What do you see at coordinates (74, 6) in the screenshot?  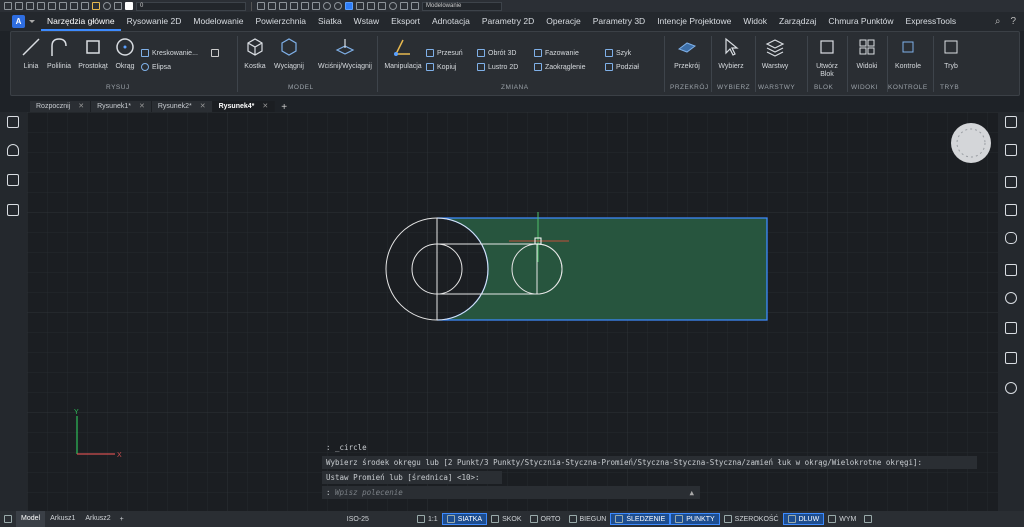 I see `redo-icon` at bounding box center [74, 6].